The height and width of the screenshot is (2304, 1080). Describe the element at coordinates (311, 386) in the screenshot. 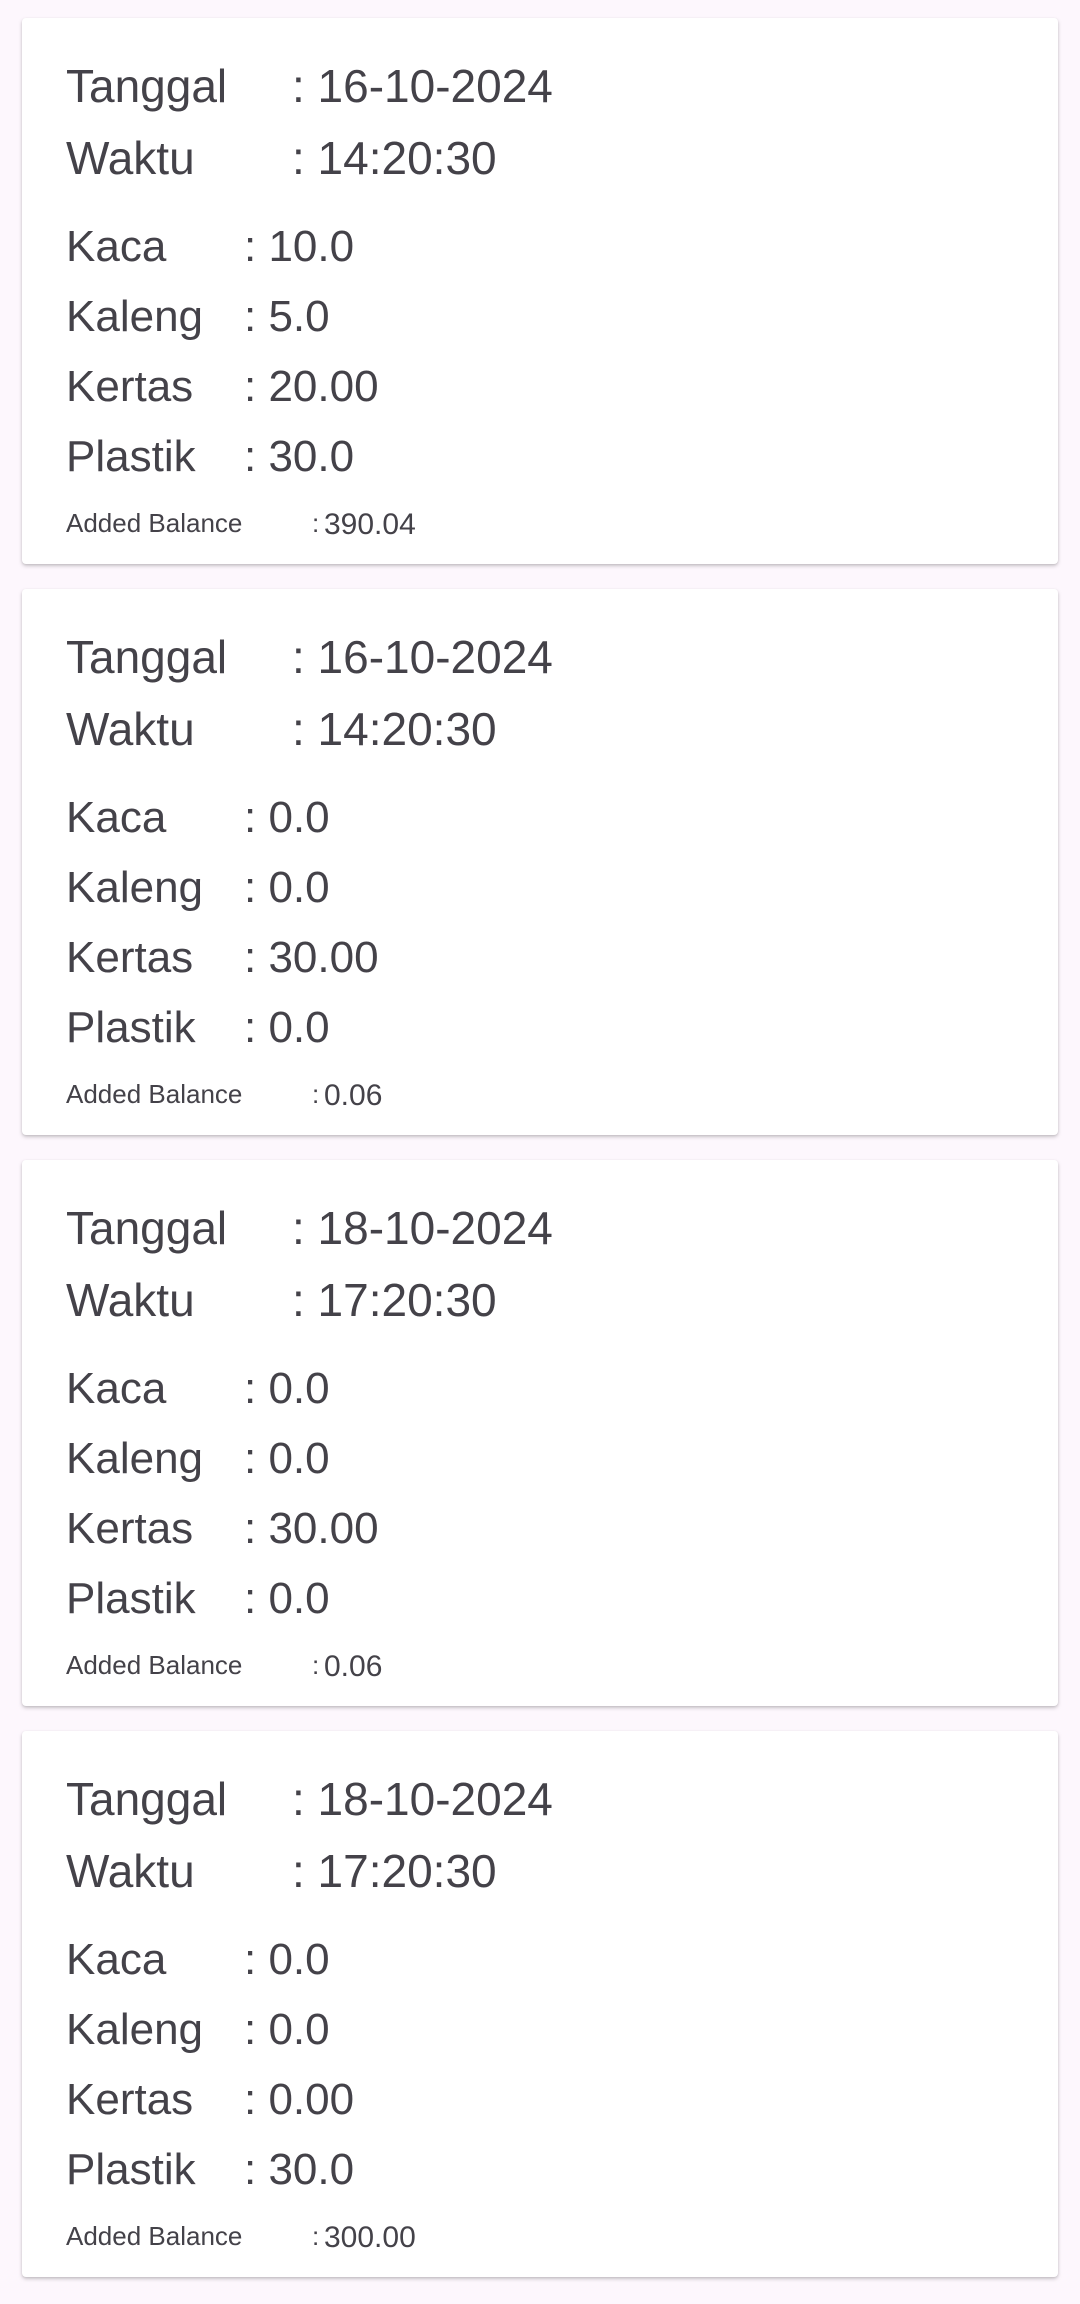

I see `paper-value: : 20.00` at that location.